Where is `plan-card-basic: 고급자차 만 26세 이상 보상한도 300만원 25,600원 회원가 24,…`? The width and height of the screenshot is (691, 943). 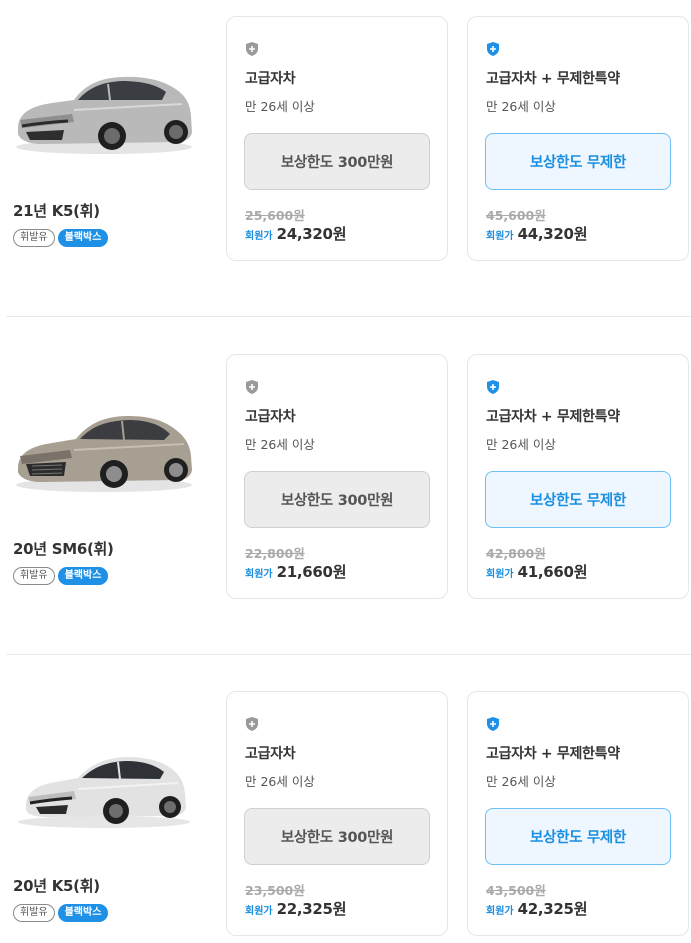
plan-card-basic: 고급자차 만 26세 이상 보상한도 300만원 25,600원 회원가 24,… is located at coordinates (337, 138).